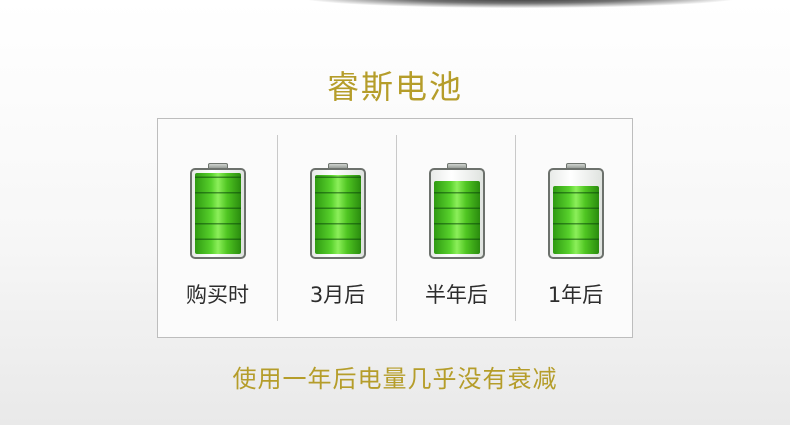 Image resolution: width=790 pixels, height=425 pixels. What do you see at coordinates (456, 295) in the screenshot?
I see `battery-label: 半年后` at bounding box center [456, 295].